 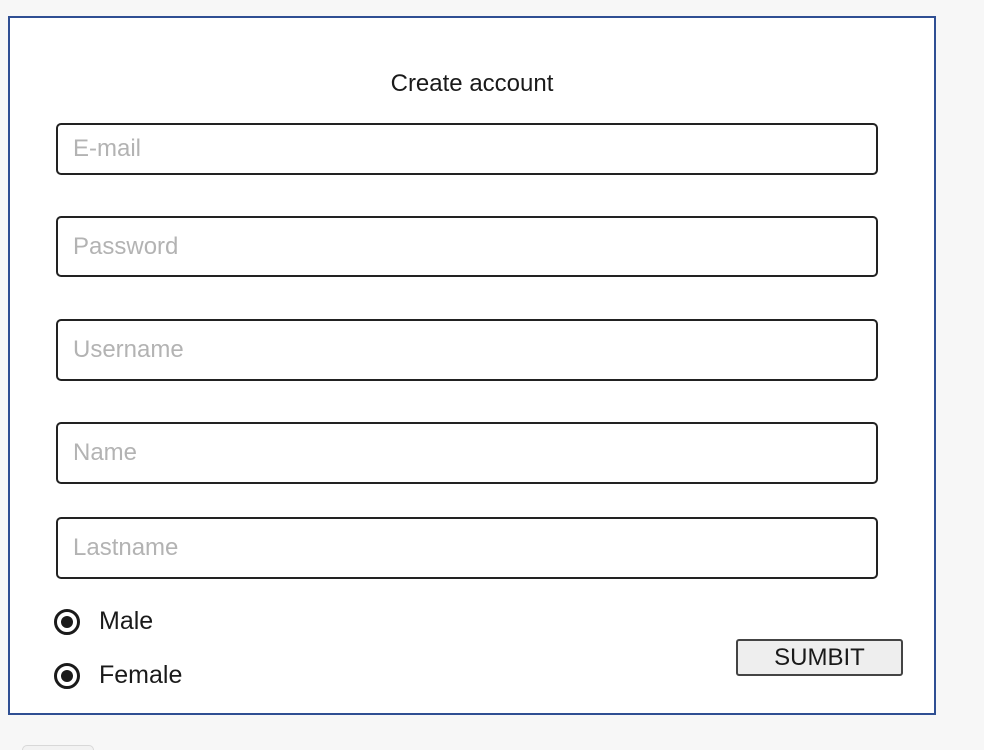 What do you see at coordinates (58, 747) in the screenshot?
I see `partial-tab` at bounding box center [58, 747].